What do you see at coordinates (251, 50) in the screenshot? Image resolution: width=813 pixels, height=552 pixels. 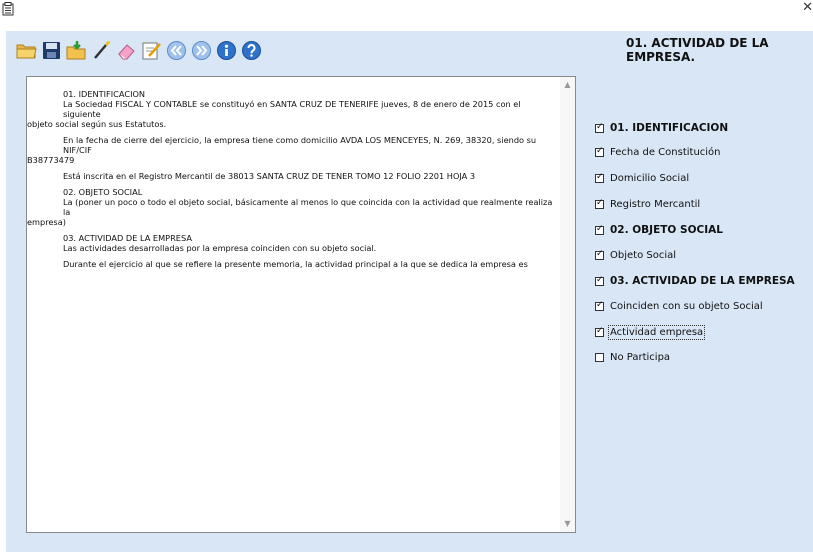 I see `help-icon` at bounding box center [251, 50].